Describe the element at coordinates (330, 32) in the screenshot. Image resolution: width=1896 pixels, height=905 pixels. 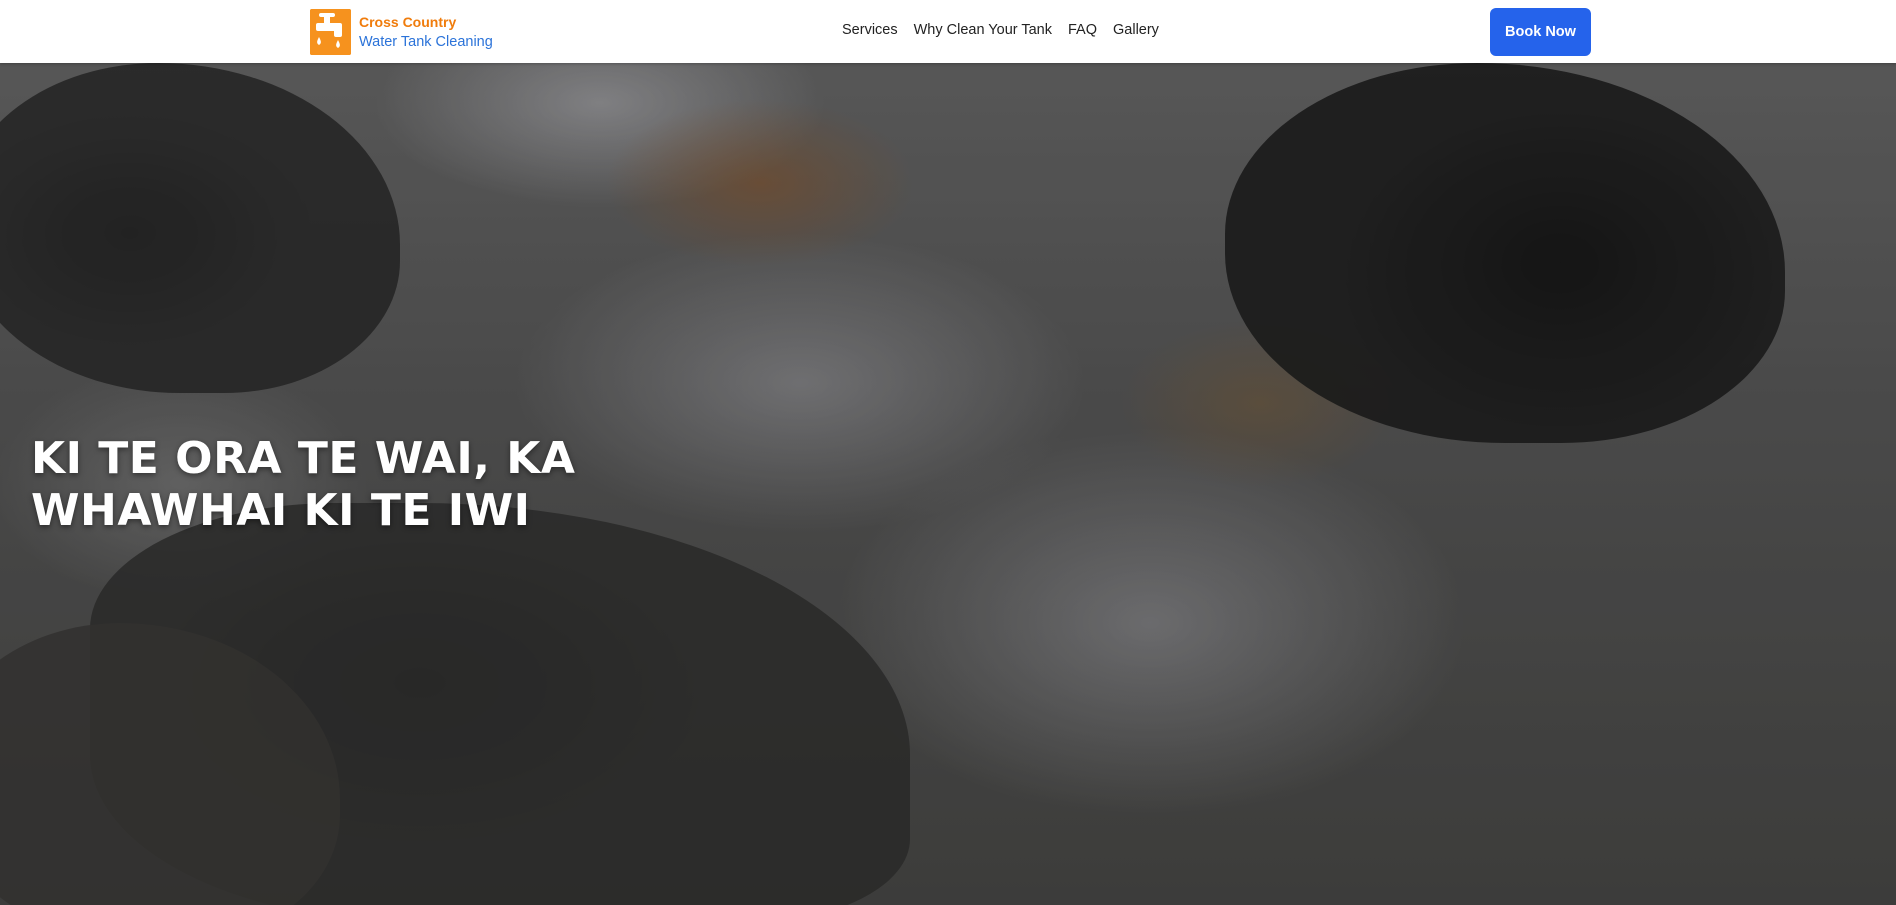
I see `water-tap-icon` at that location.